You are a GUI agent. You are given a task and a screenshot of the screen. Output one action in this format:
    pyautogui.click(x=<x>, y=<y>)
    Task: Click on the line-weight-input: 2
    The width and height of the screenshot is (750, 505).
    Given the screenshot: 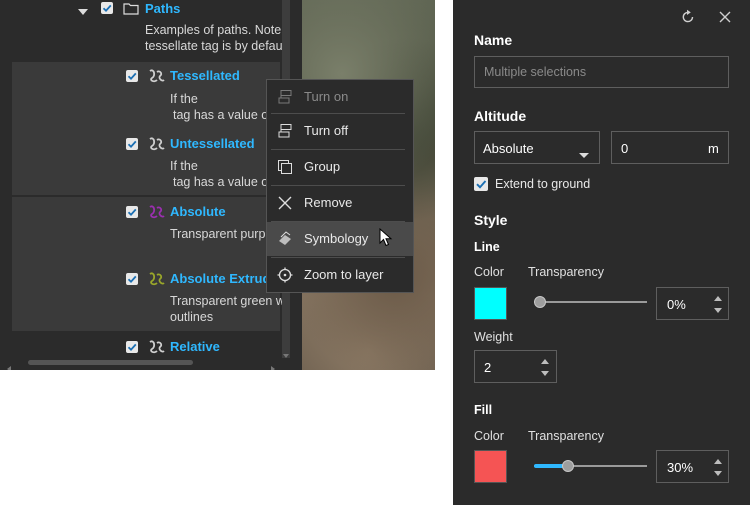 What is the action you would take?
    pyautogui.click(x=515, y=366)
    